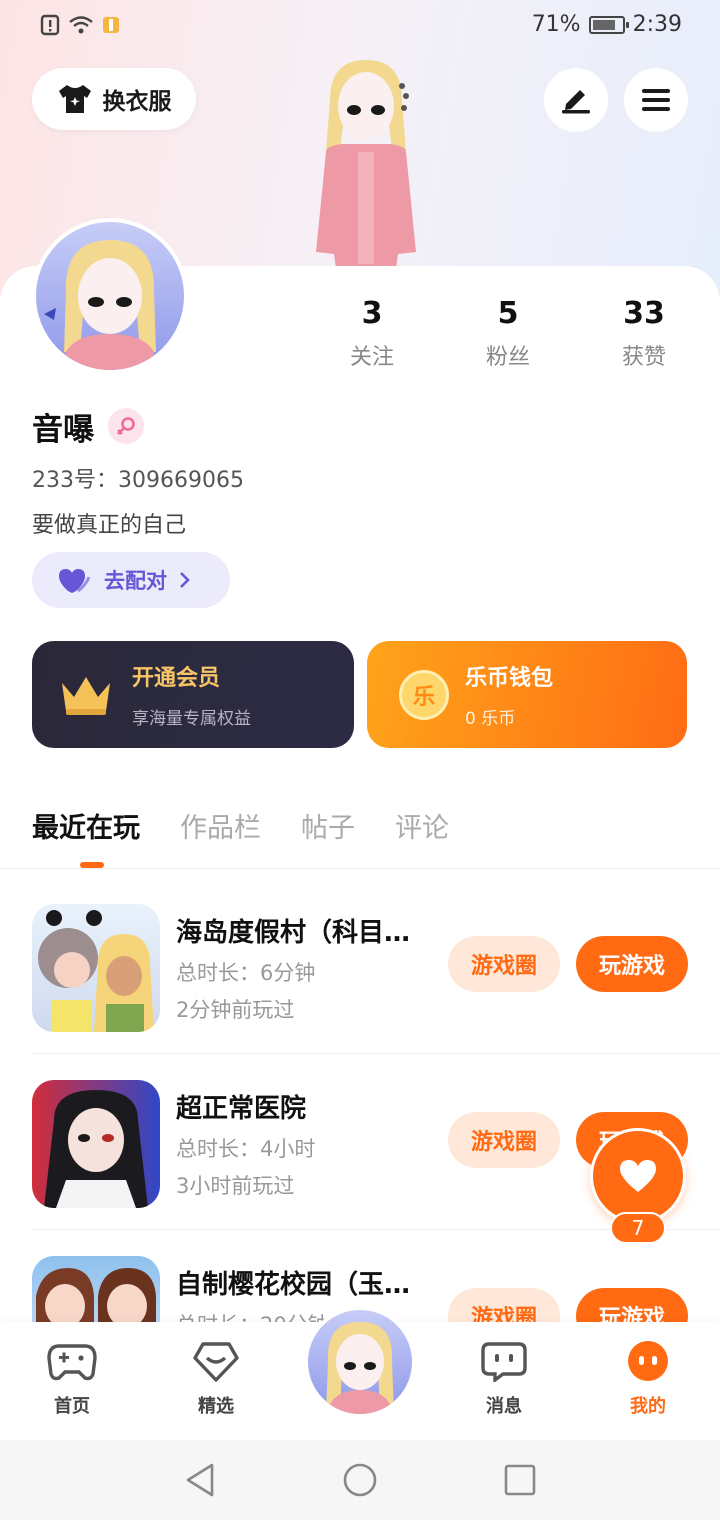 The height and width of the screenshot is (1520, 720). What do you see at coordinates (191, 719) in the screenshot?
I see `vip-subtitle: 享海量专属权益` at bounding box center [191, 719].